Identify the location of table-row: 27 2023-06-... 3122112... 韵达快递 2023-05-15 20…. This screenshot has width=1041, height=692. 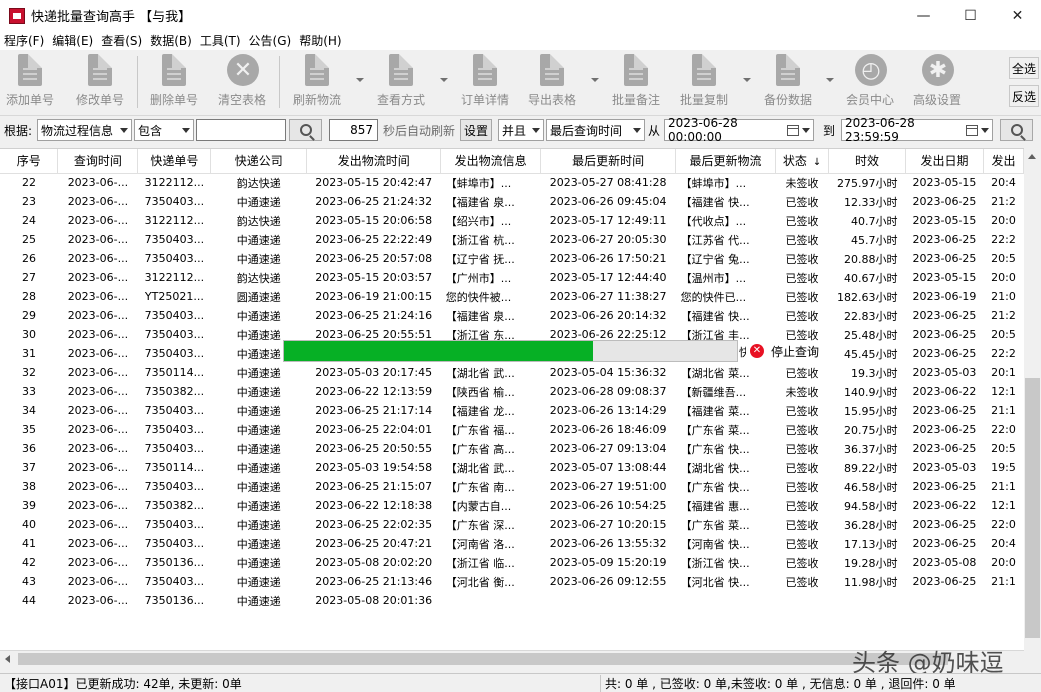
(512, 278).